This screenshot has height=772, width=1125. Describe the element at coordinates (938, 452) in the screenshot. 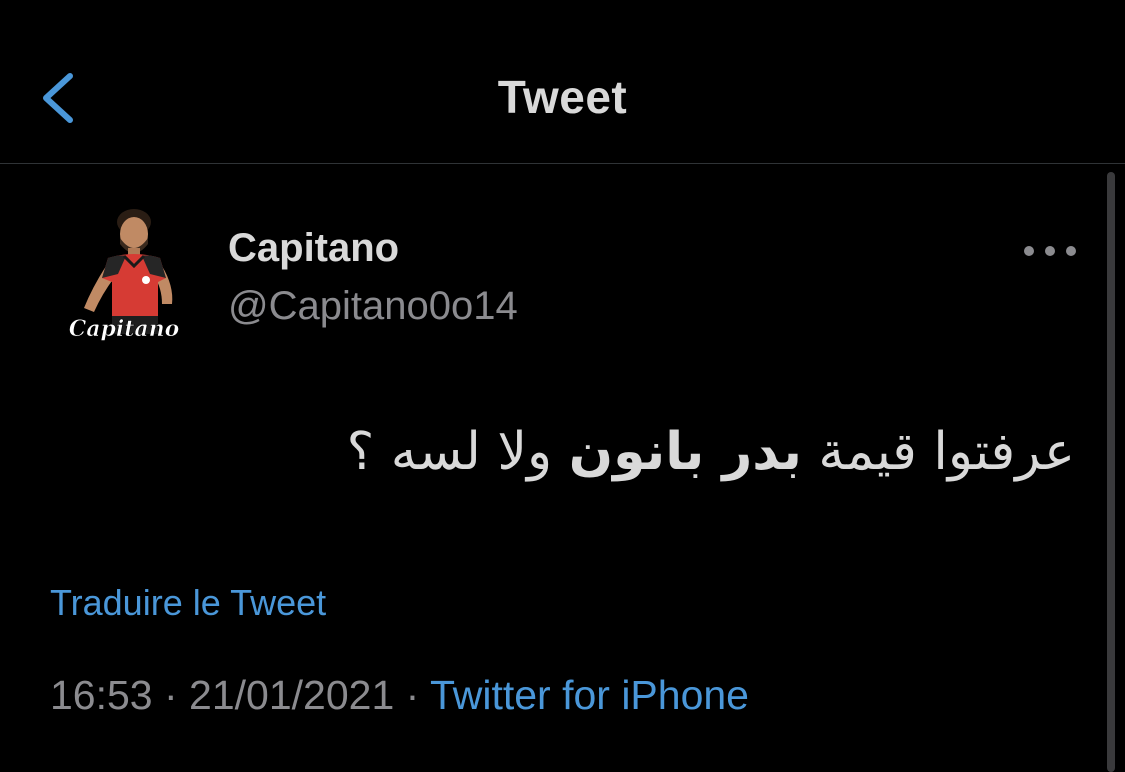

I see `tweet-text-part1: عرفتوا قيمة` at that location.